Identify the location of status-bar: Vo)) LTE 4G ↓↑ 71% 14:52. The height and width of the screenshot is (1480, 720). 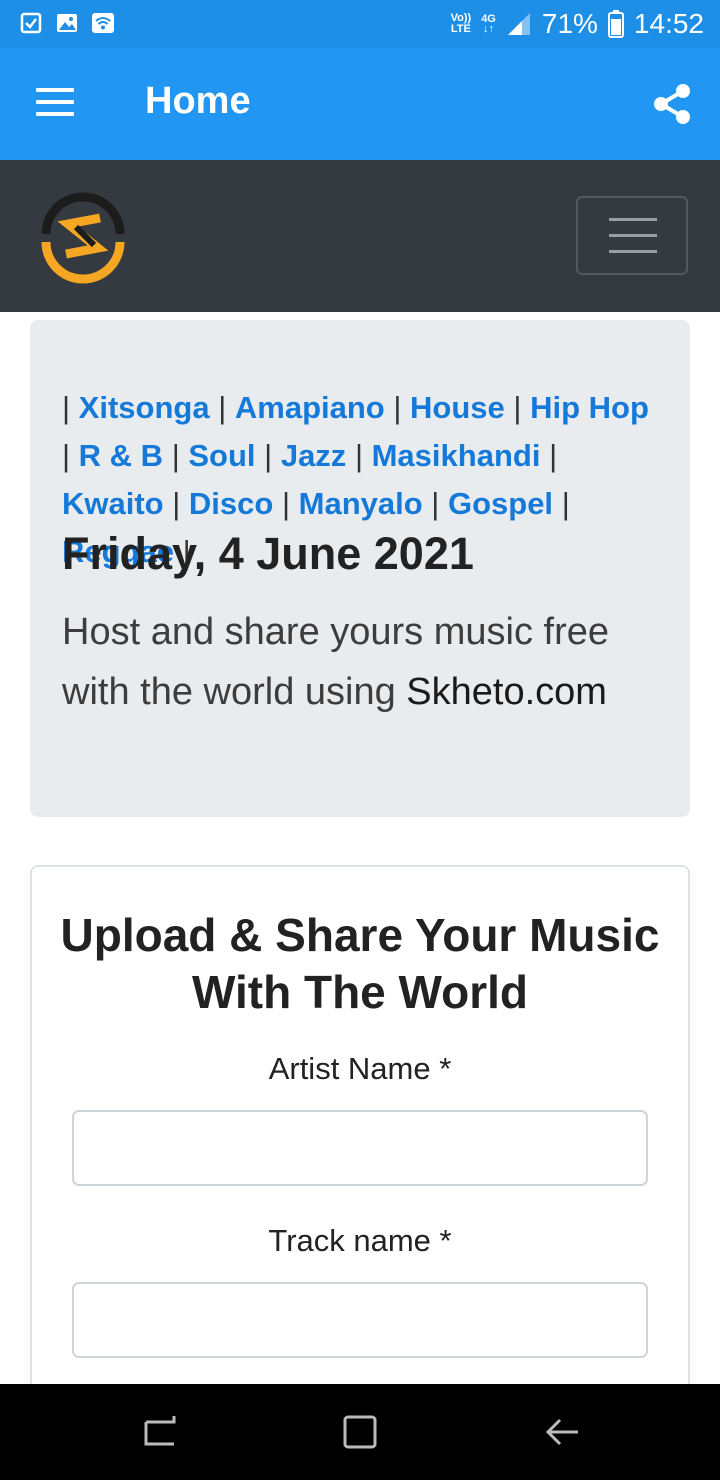
(360, 24).